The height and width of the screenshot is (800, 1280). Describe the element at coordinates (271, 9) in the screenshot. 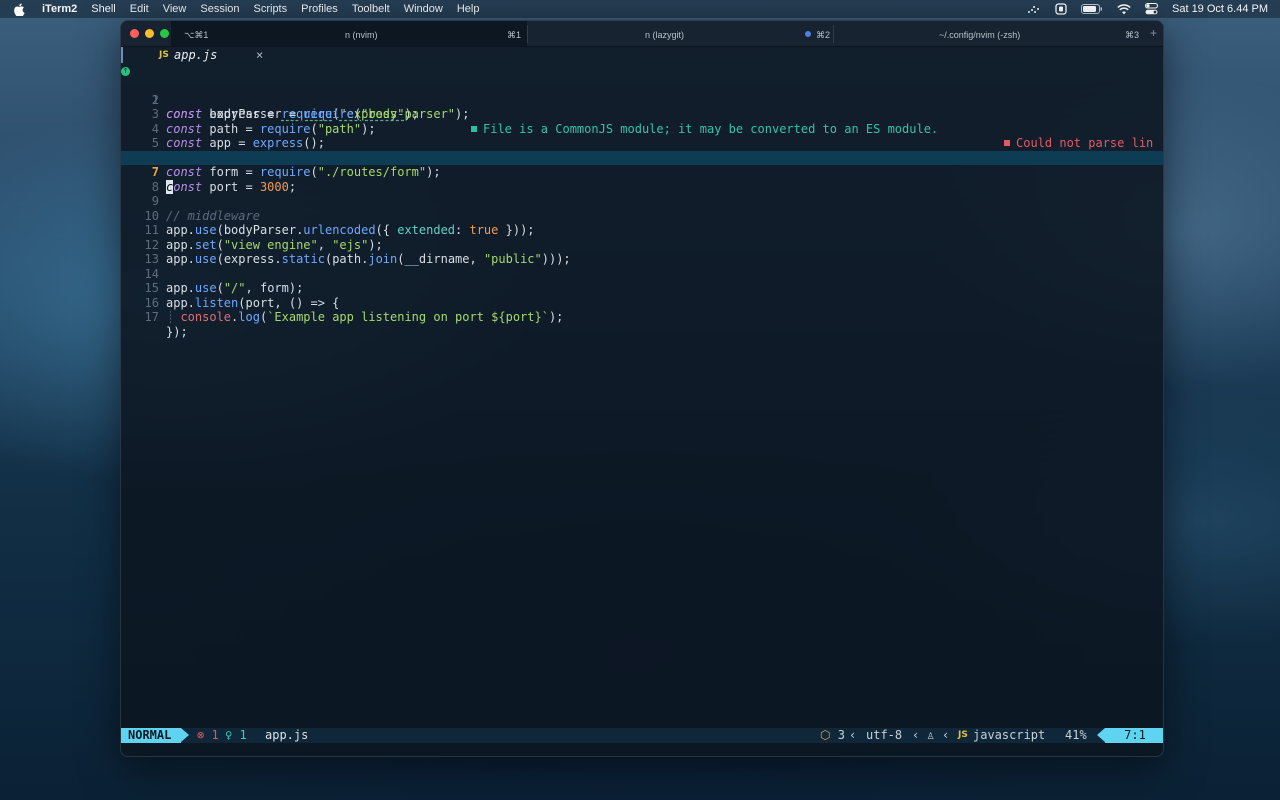

I see `menu-scripts: Scripts` at that location.